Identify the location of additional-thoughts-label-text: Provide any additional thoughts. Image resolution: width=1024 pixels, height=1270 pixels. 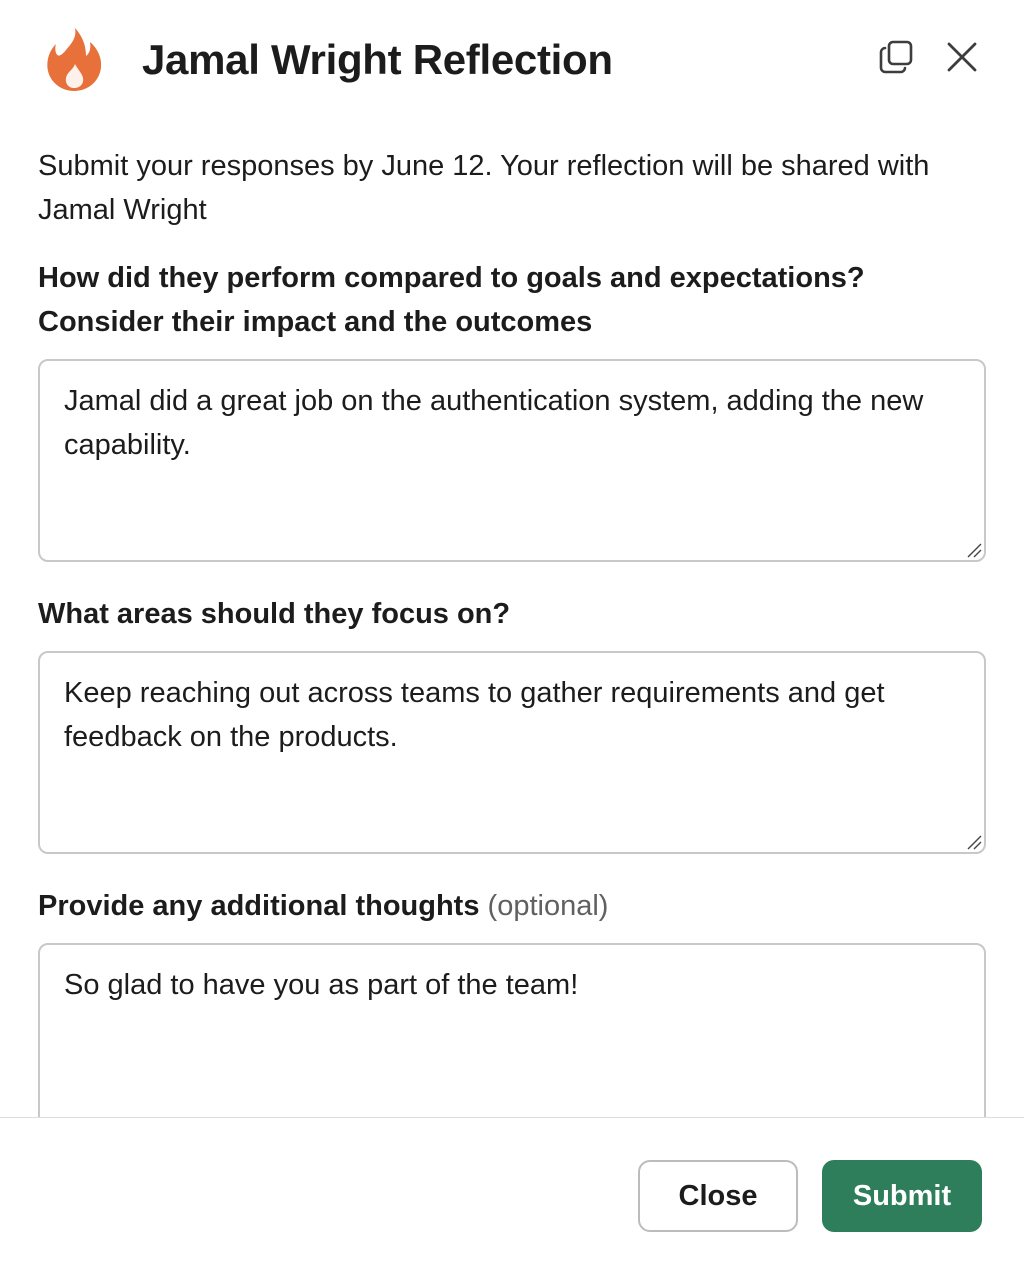
(259, 906).